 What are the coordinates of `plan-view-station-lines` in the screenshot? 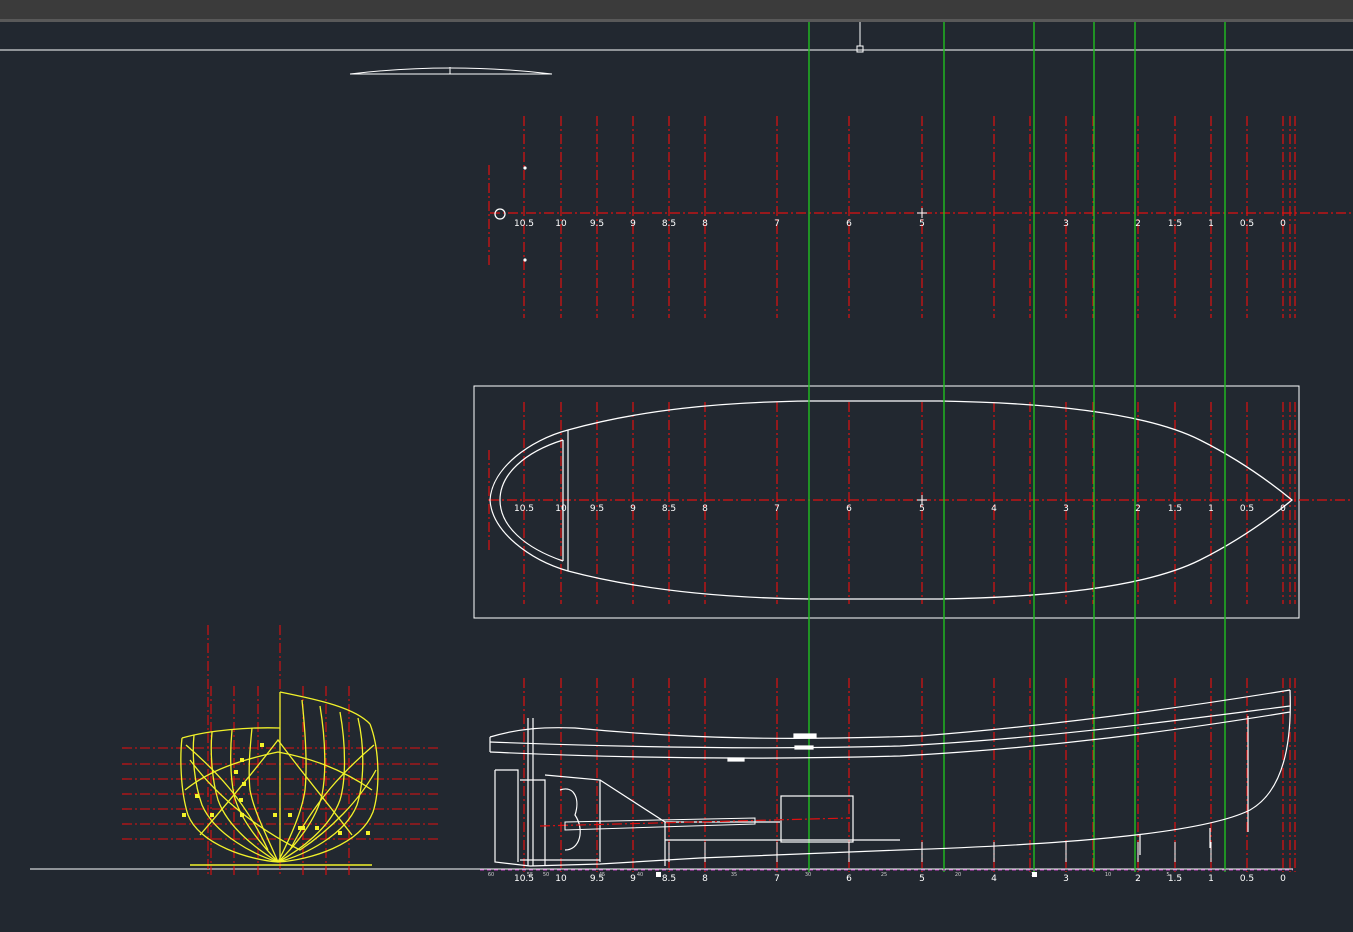 It's located at (909, 503).